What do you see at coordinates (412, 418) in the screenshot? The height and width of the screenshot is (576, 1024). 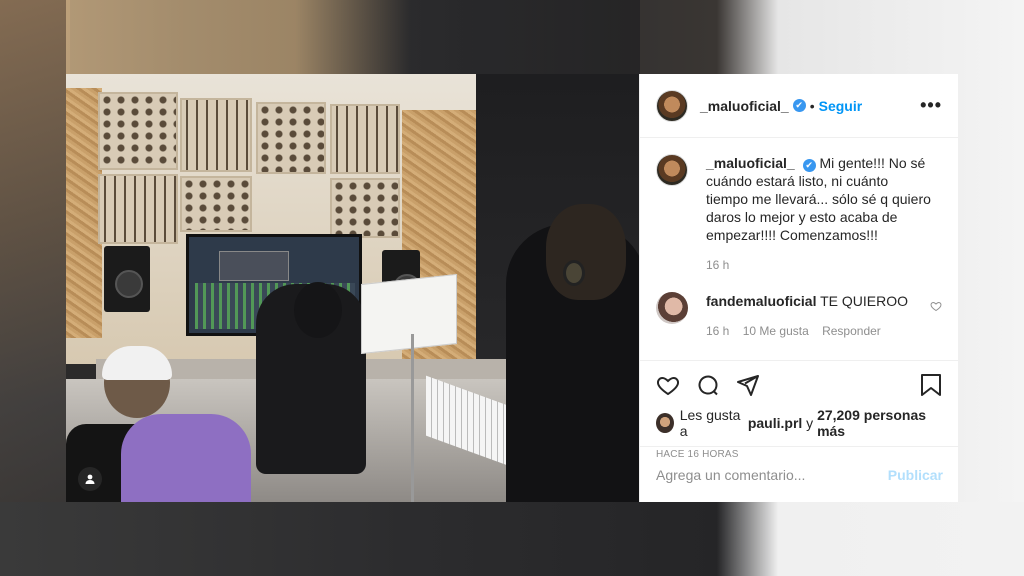 I see `music-stand` at bounding box center [412, 418].